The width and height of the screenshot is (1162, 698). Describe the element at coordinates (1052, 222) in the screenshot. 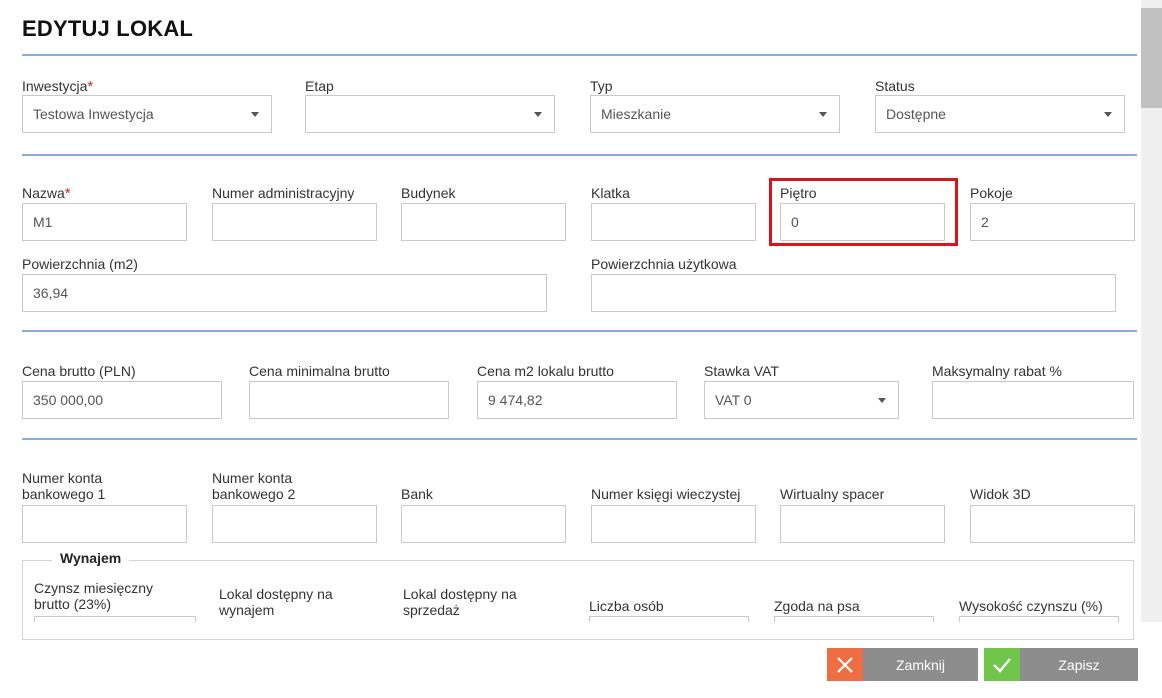

I see `pokoje-input: 2` at that location.